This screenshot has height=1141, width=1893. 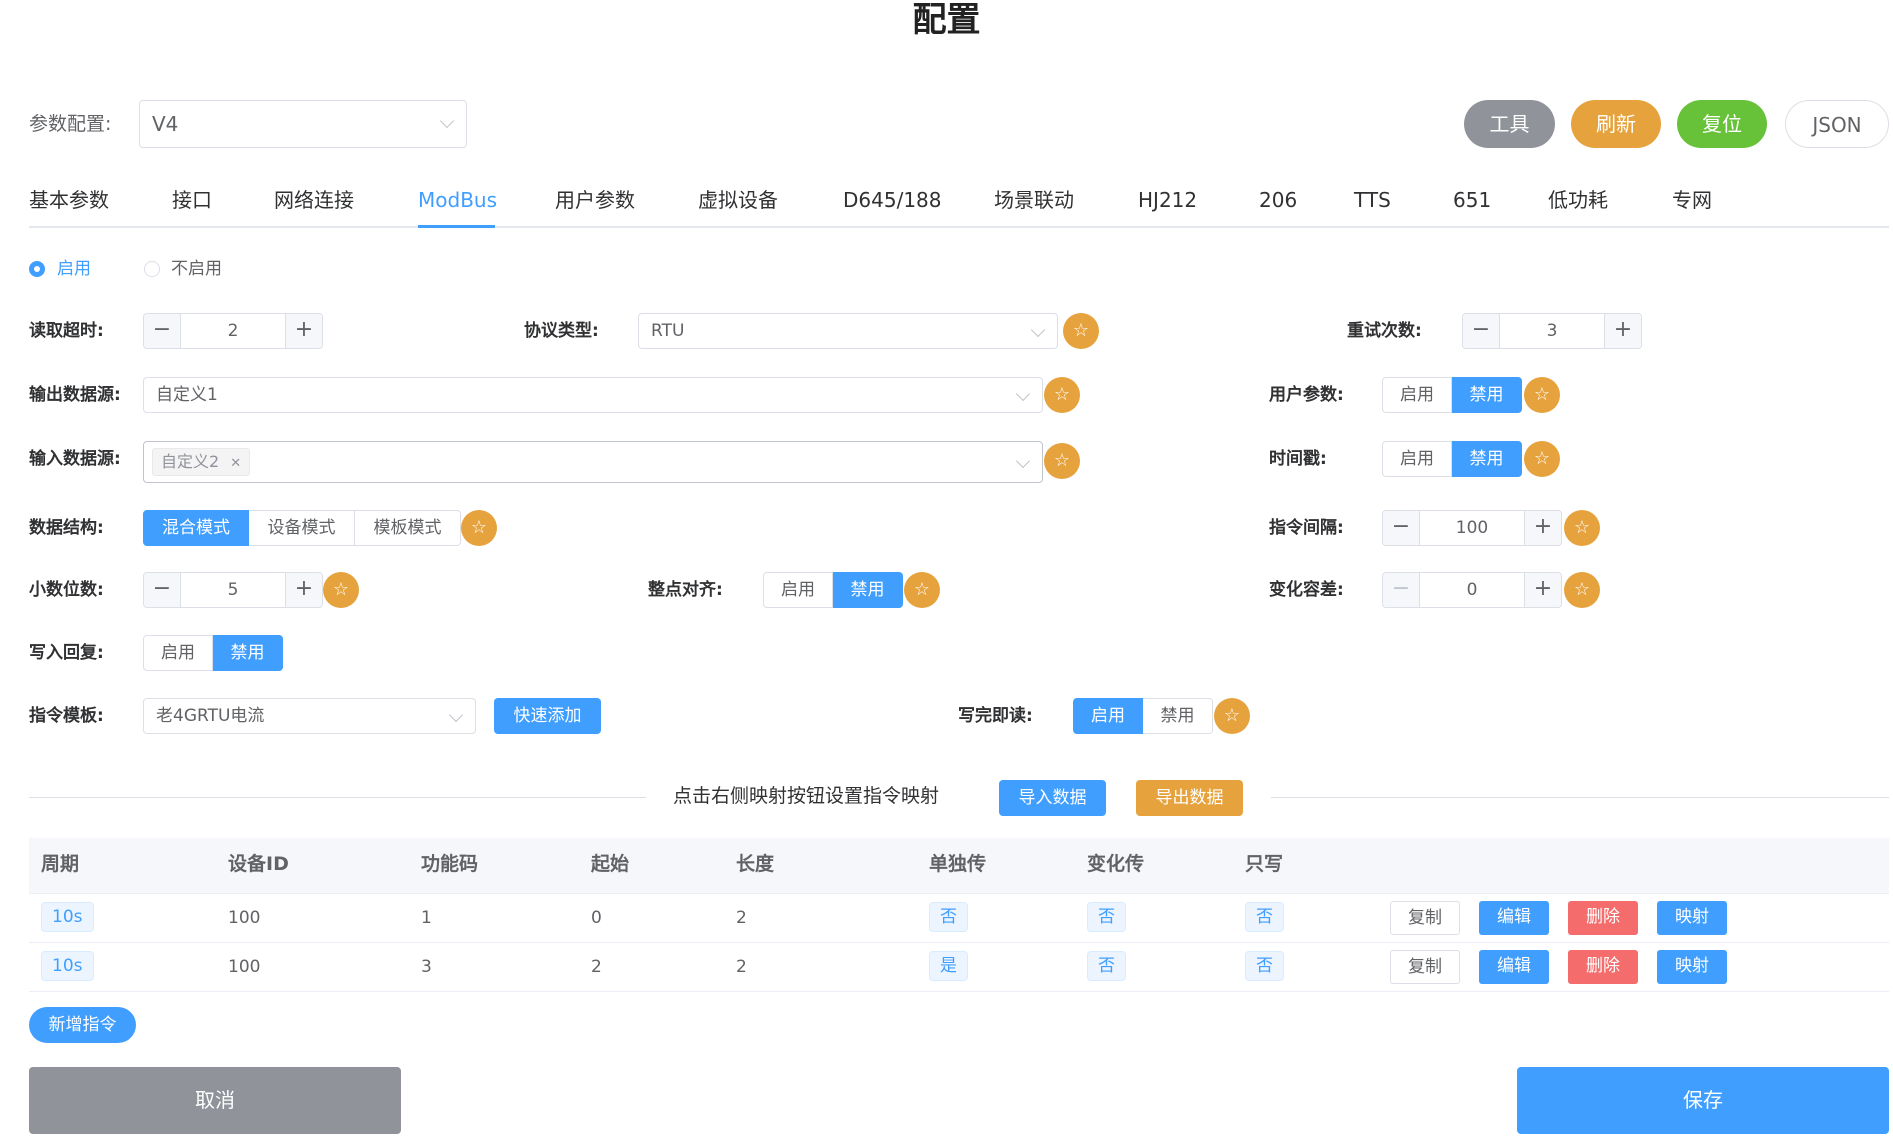 I want to click on tab-d645: D645/188, so click(x=892, y=200).